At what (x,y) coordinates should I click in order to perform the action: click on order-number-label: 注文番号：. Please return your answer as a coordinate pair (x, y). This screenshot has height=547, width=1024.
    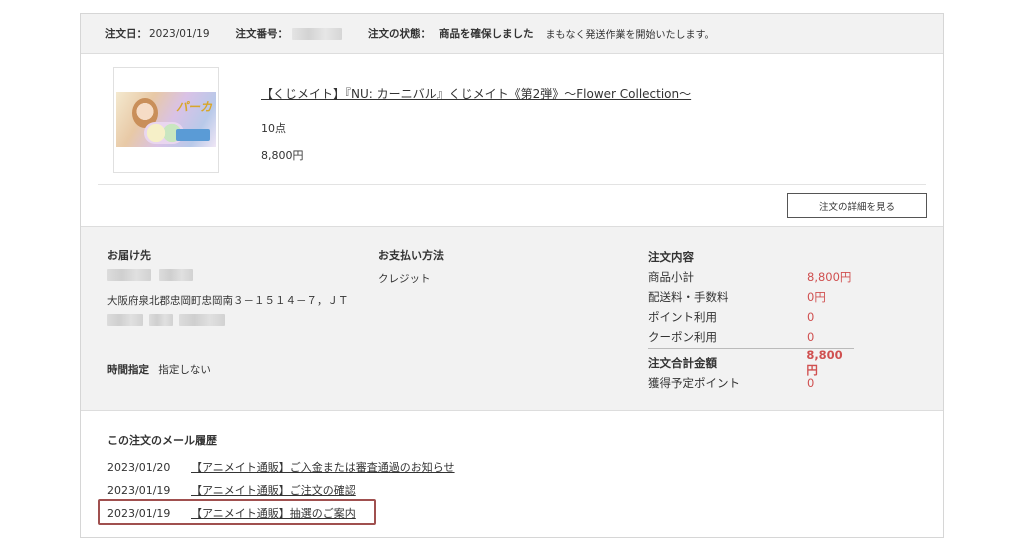
    Looking at the image, I should click on (262, 34).